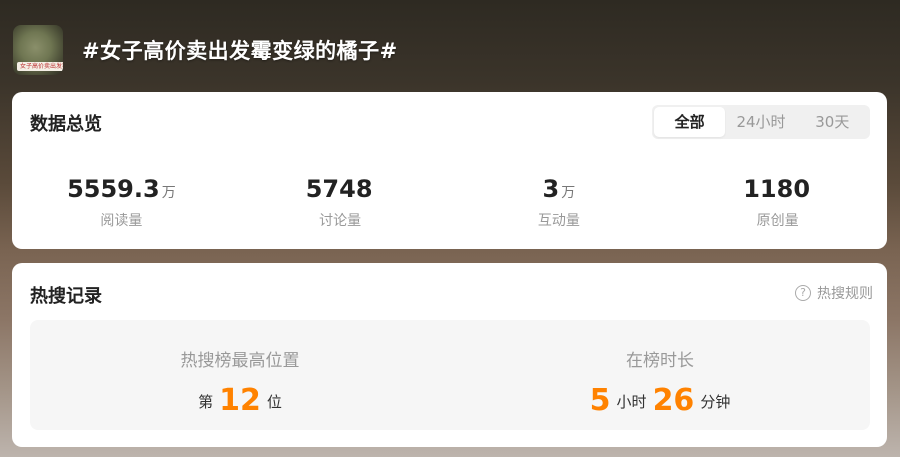 Image resolution: width=900 pixels, height=457 pixels. What do you see at coordinates (38, 50) in the screenshot?
I see `topic-thumbnail: 女子高价卖出发霉` at bounding box center [38, 50].